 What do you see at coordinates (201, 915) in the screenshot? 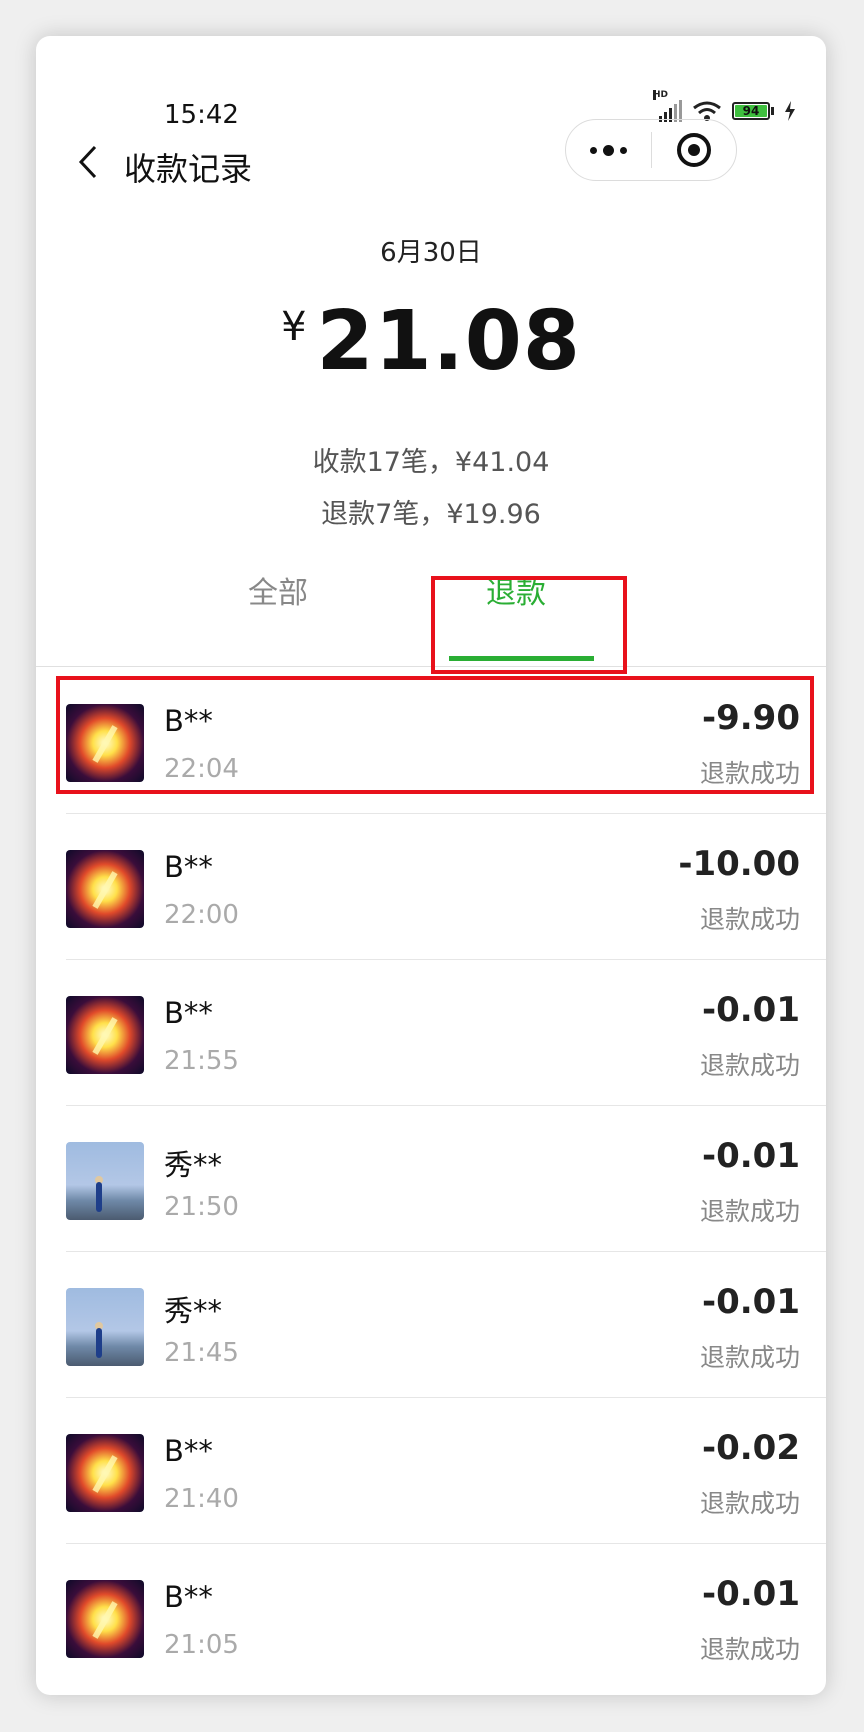
I see `record-time: 22:00` at bounding box center [201, 915].